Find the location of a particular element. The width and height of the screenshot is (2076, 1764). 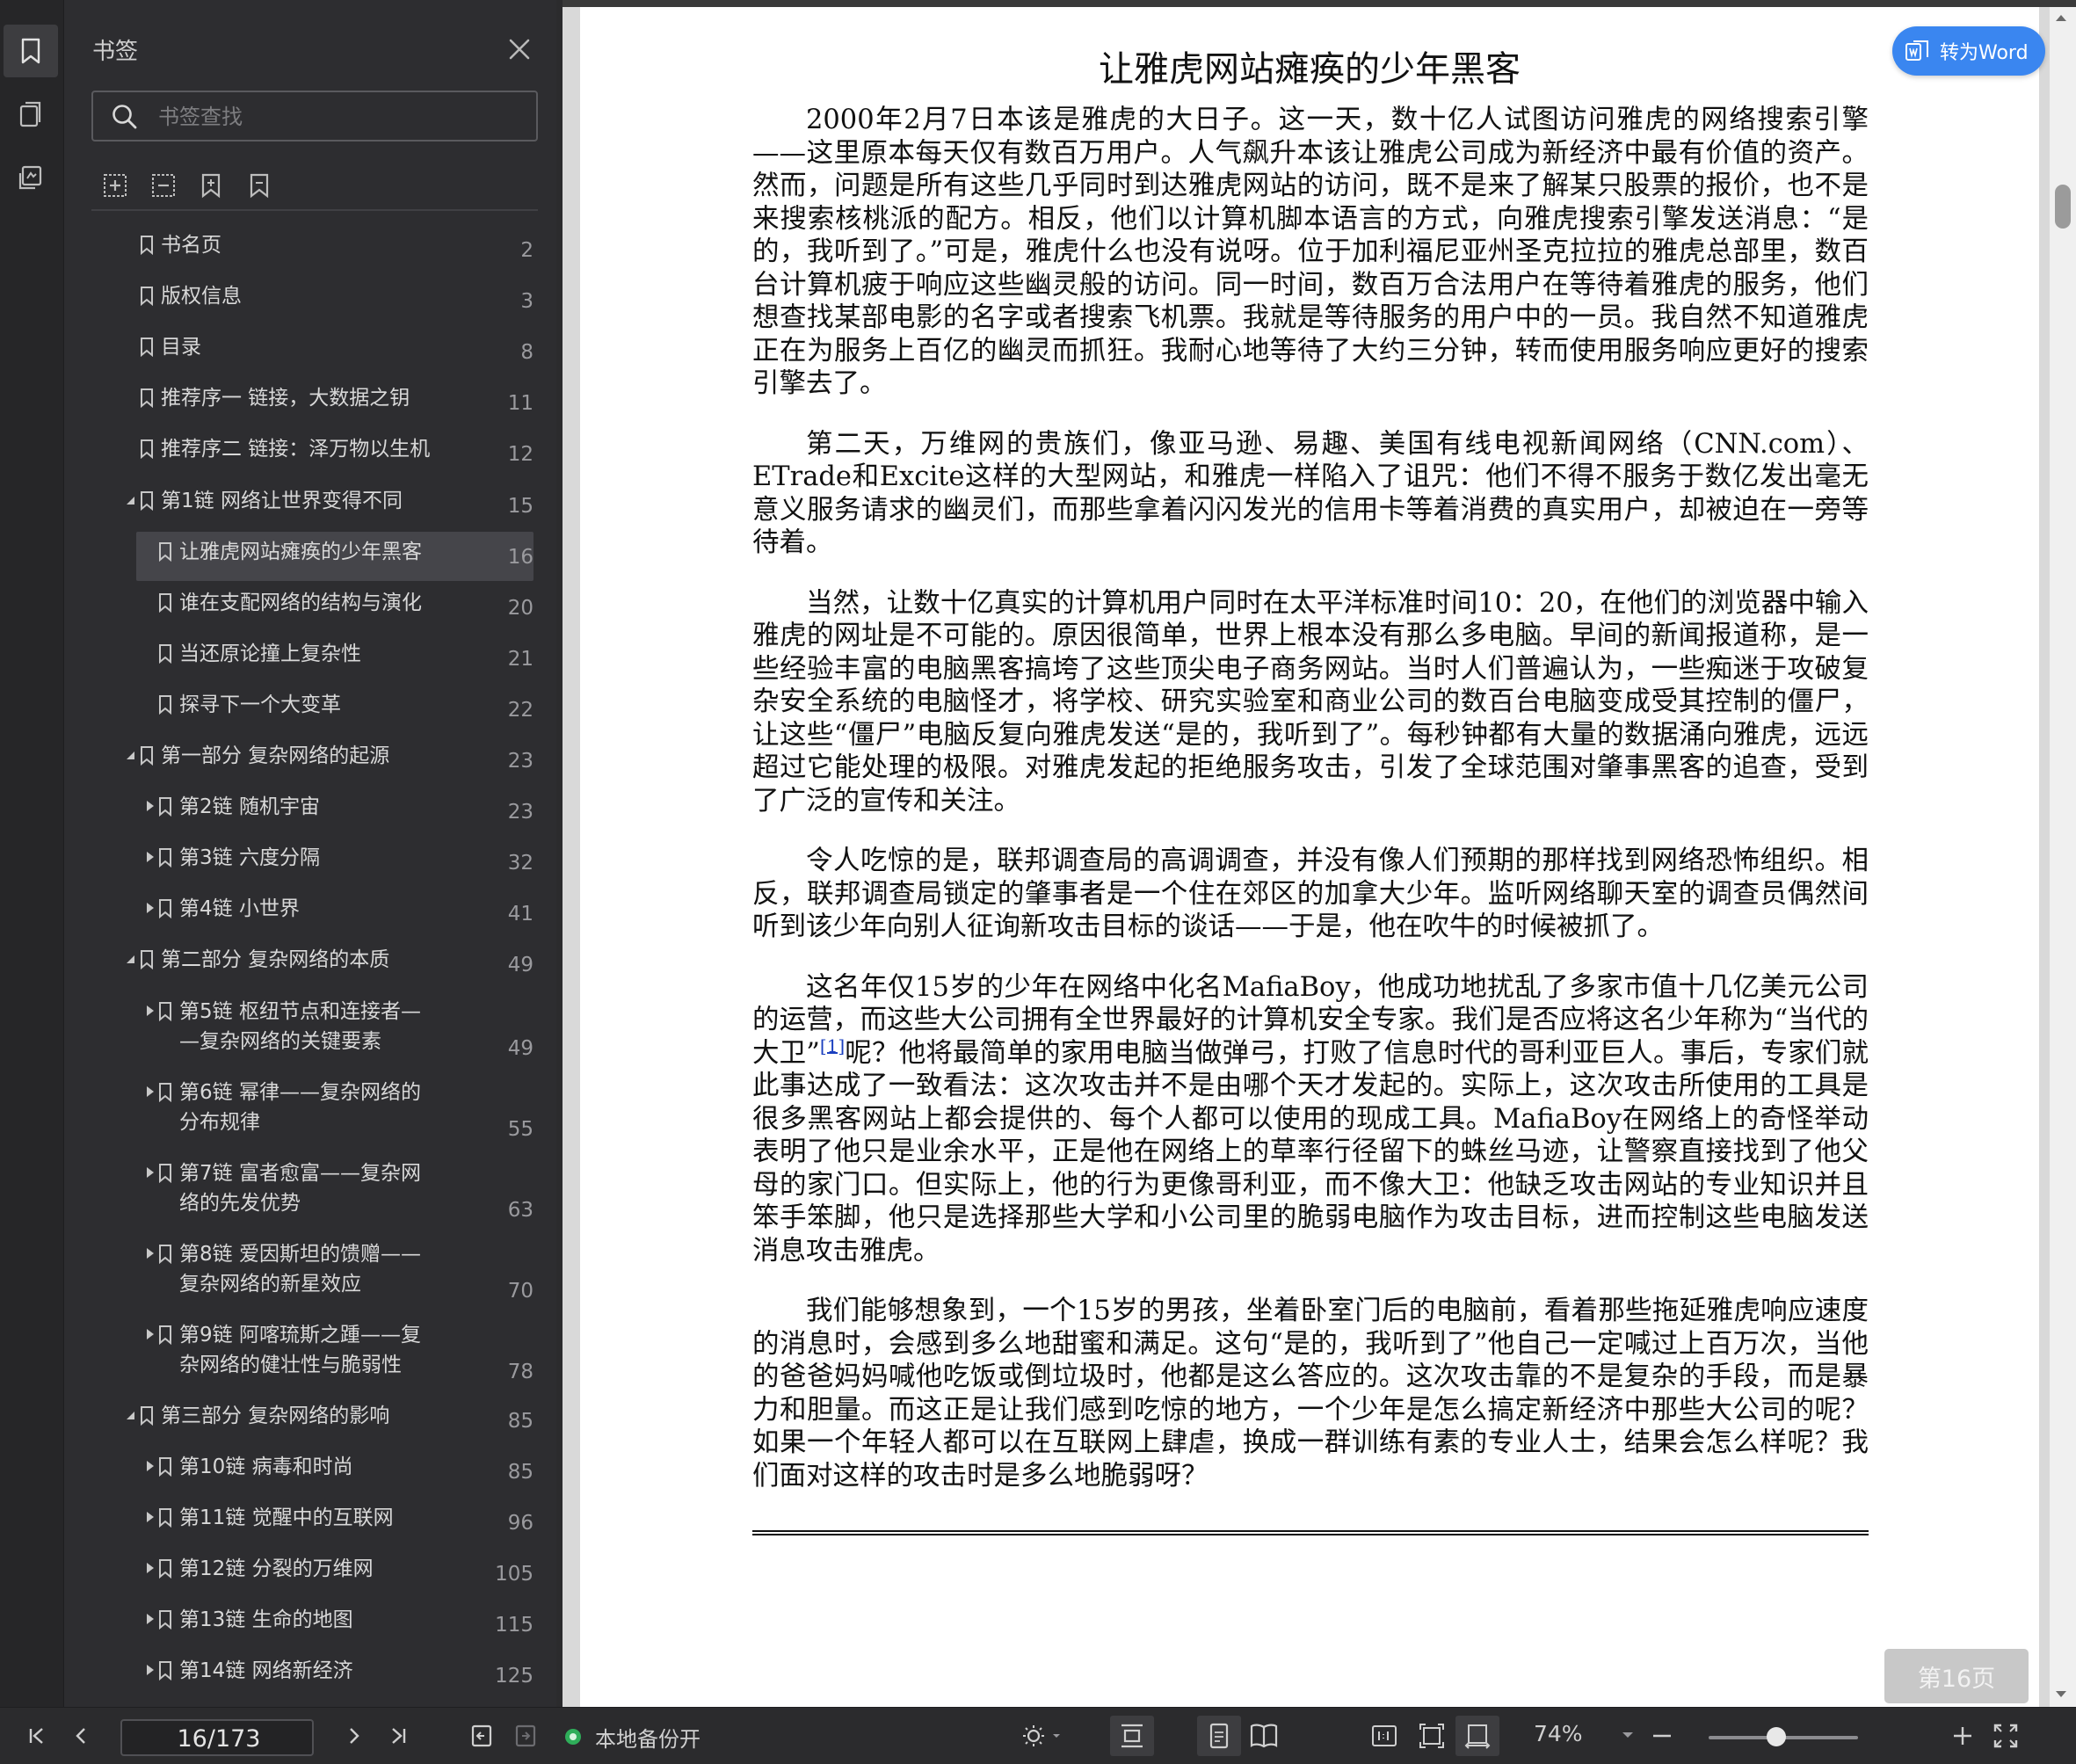

bookmark-label: 当还原论撞上复杂性 is located at coordinates (270, 653).